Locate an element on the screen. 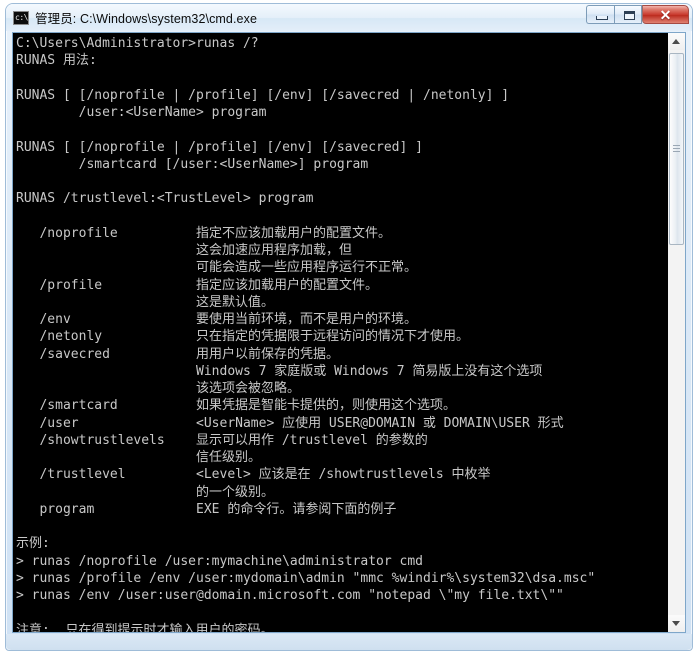 The width and height of the screenshot is (698, 658). window-bottom-edge is located at coordinates (349, 642).